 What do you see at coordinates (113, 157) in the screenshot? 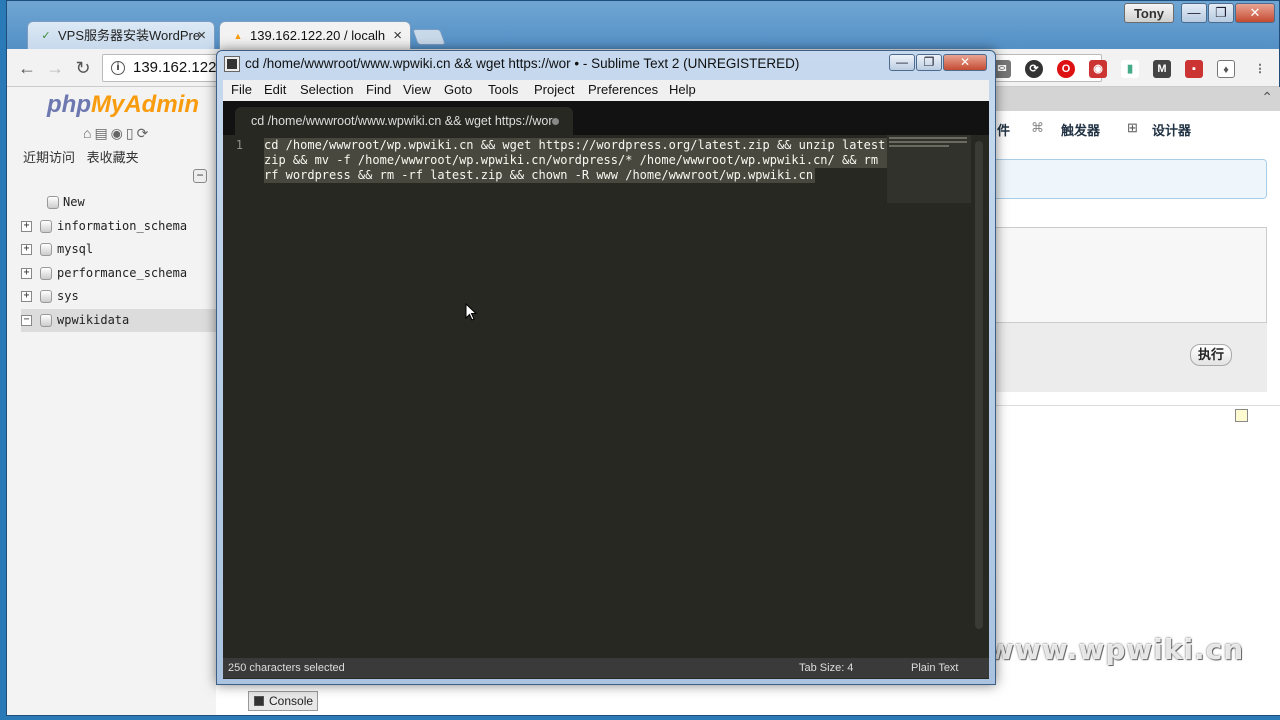
I see `favorites-link: 表收藏夹` at bounding box center [113, 157].